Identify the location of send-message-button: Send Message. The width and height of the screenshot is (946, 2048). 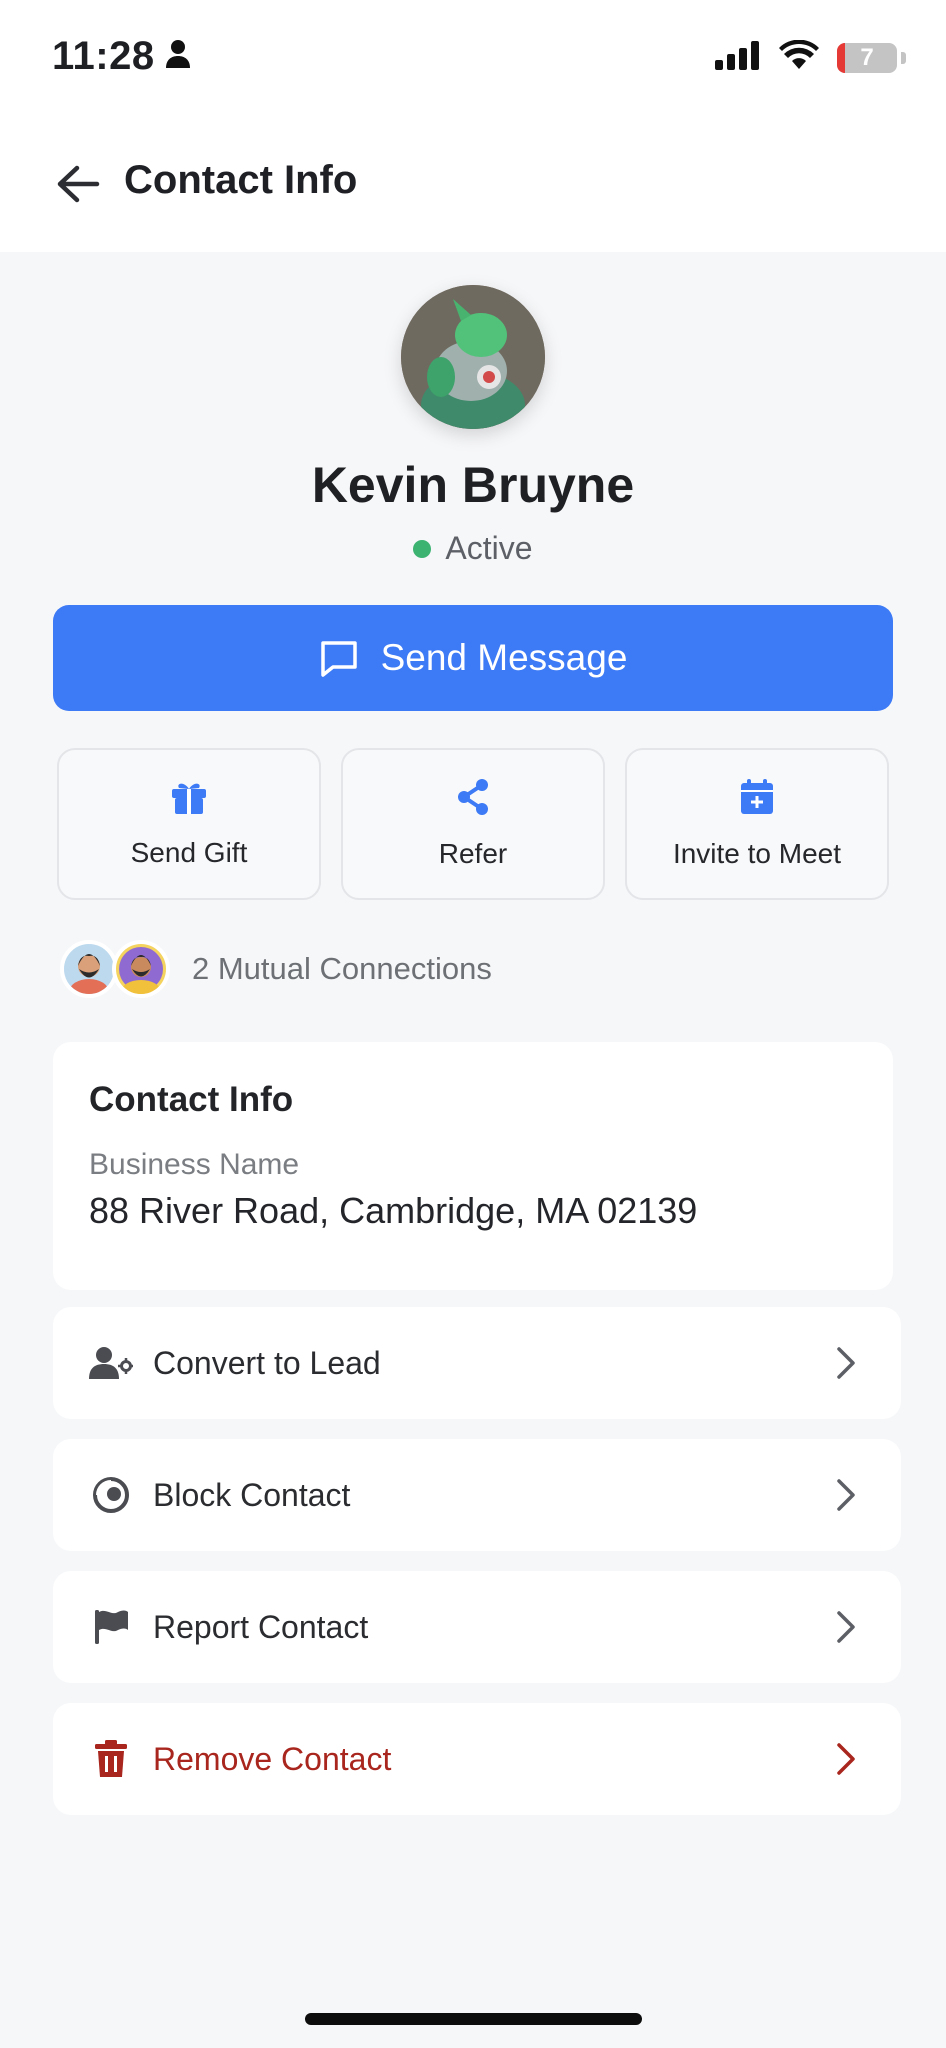
(473, 658).